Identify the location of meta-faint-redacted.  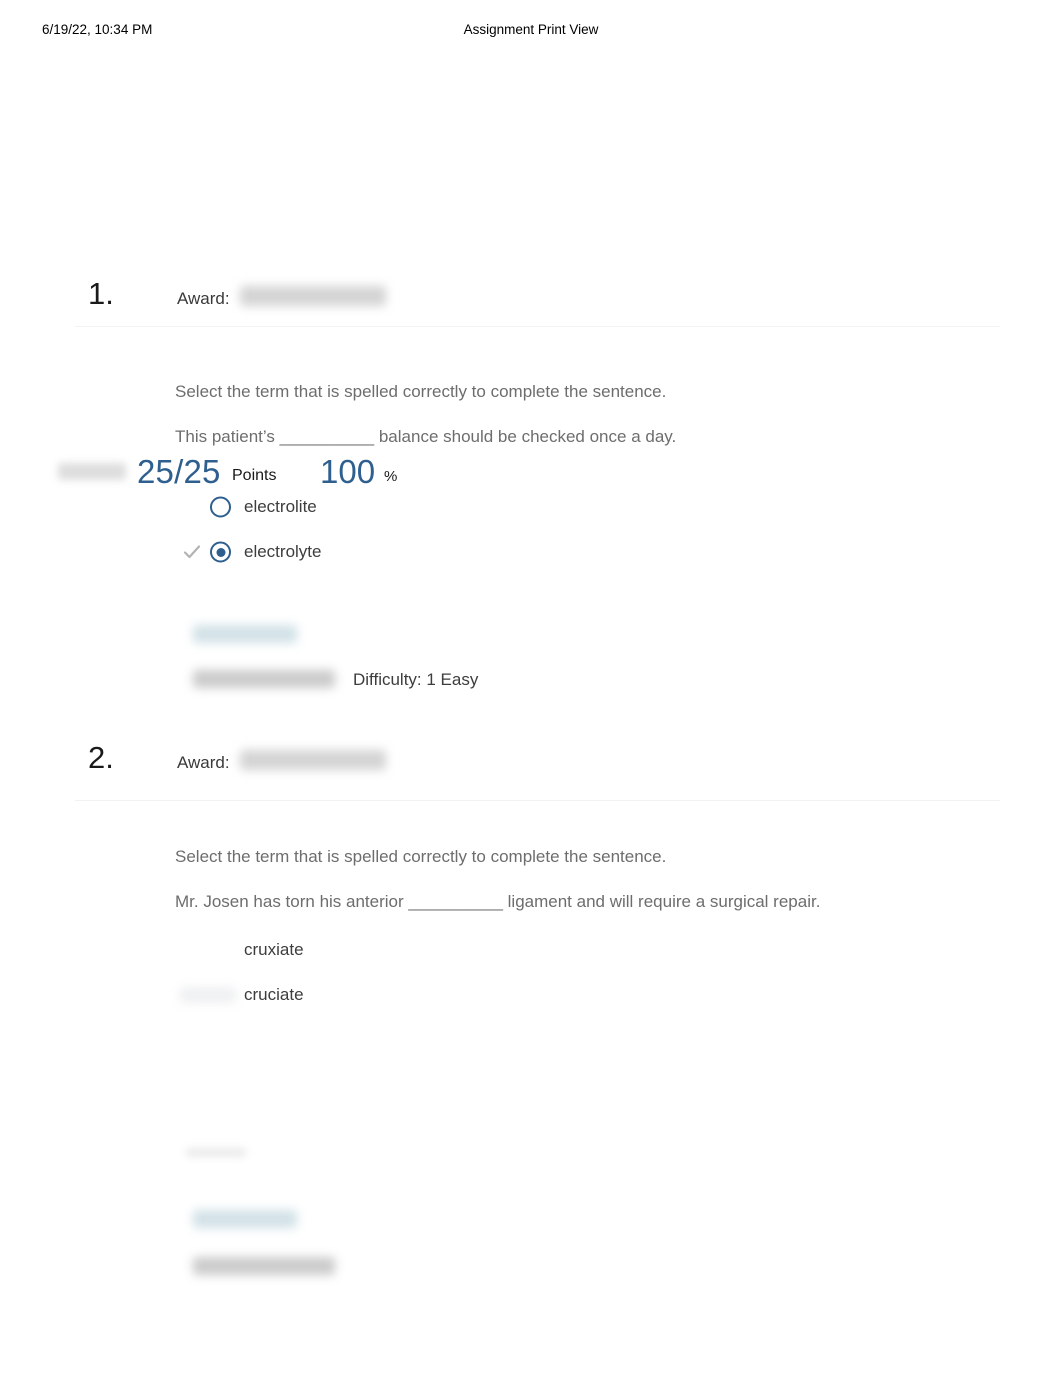
(216, 1152).